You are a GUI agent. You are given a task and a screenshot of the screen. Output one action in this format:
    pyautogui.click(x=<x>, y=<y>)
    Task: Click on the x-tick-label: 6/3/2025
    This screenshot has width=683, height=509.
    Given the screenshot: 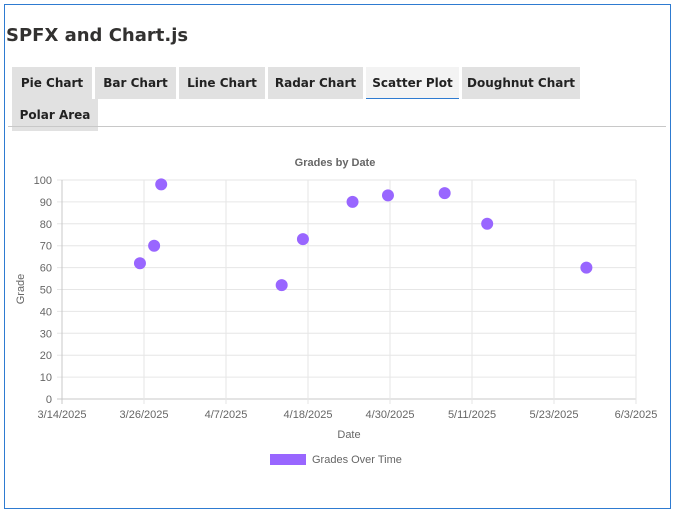 What is the action you would take?
    pyautogui.click(x=636, y=415)
    